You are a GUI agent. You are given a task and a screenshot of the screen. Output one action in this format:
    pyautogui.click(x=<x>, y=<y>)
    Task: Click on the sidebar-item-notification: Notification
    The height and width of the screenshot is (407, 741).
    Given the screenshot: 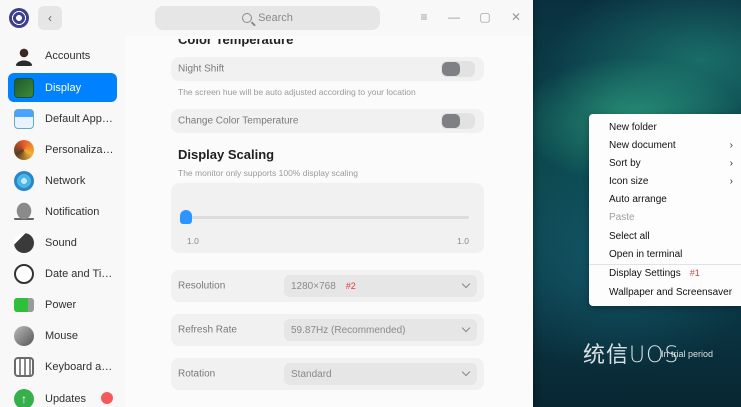 What is the action you would take?
    pyautogui.click(x=62, y=211)
    